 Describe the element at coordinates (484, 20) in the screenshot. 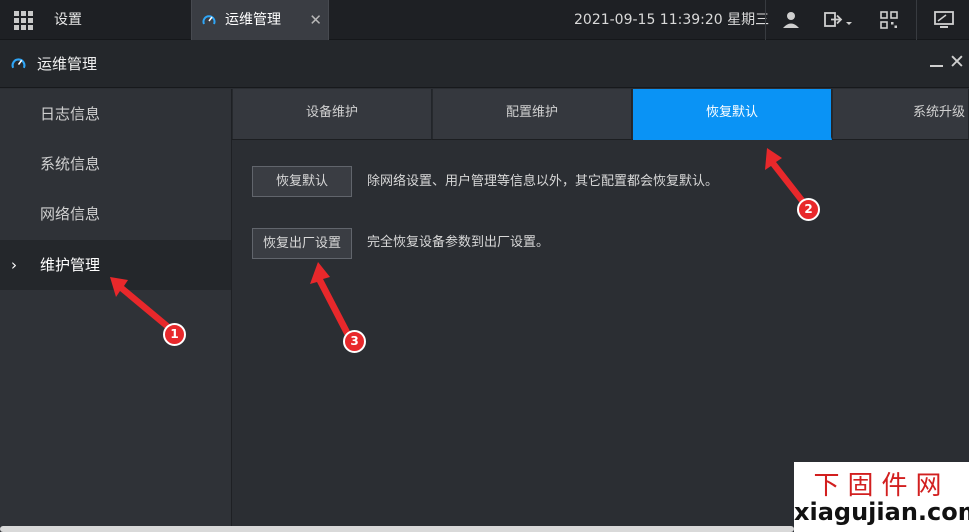

I see `top-bar: 设置 运维管理 ✕ 2021-09-15 11:39:20 星期三` at that location.